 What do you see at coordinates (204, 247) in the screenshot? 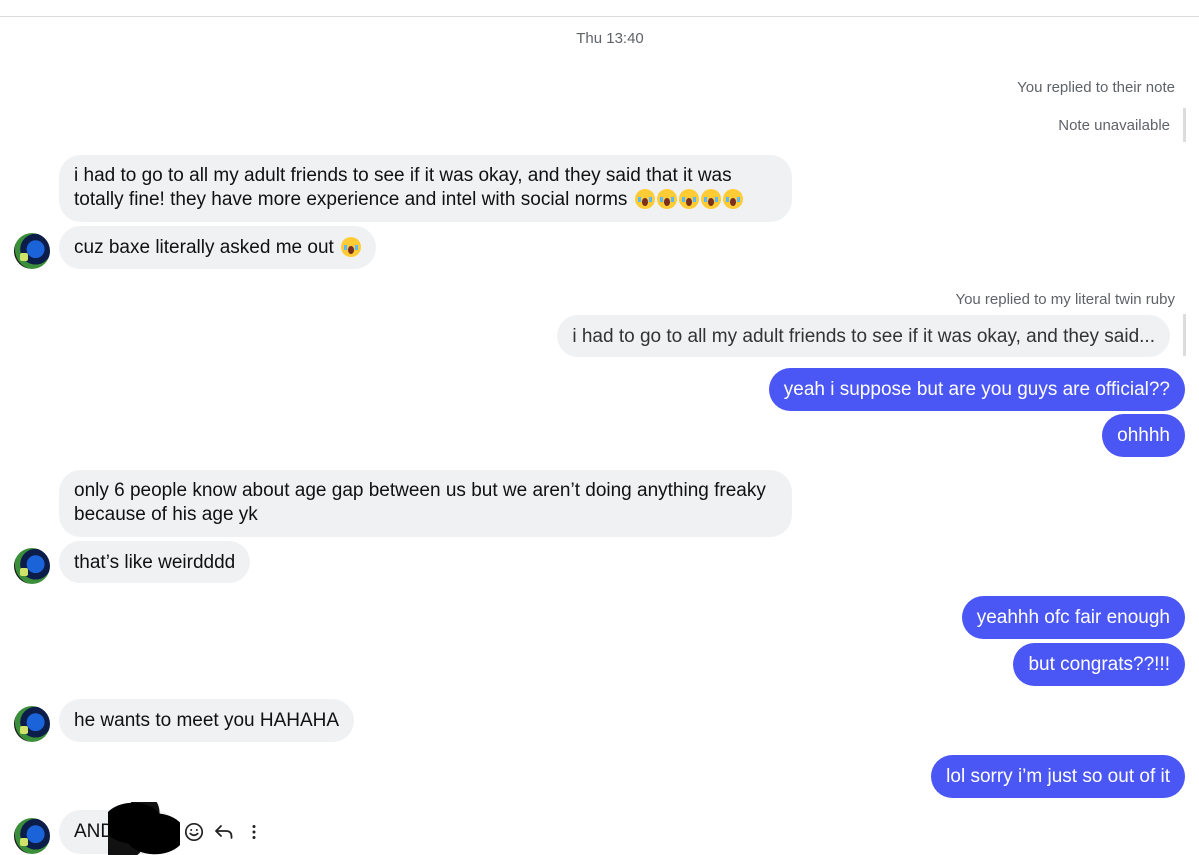
I see `message-text: cuz baxe literally asked me out` at bounding box center [204, 247].